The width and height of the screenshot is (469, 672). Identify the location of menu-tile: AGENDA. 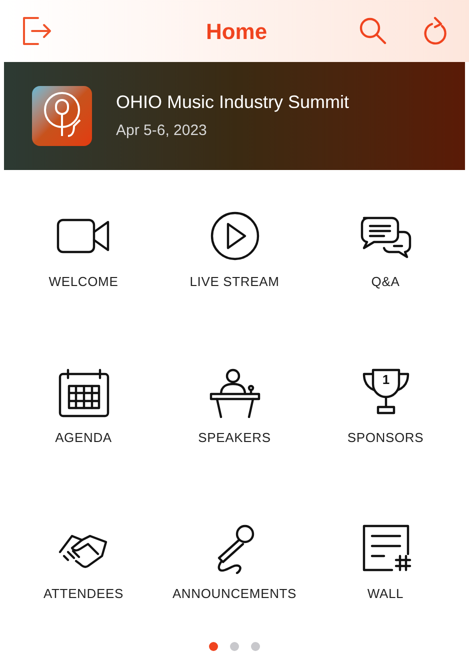
(83, 416).